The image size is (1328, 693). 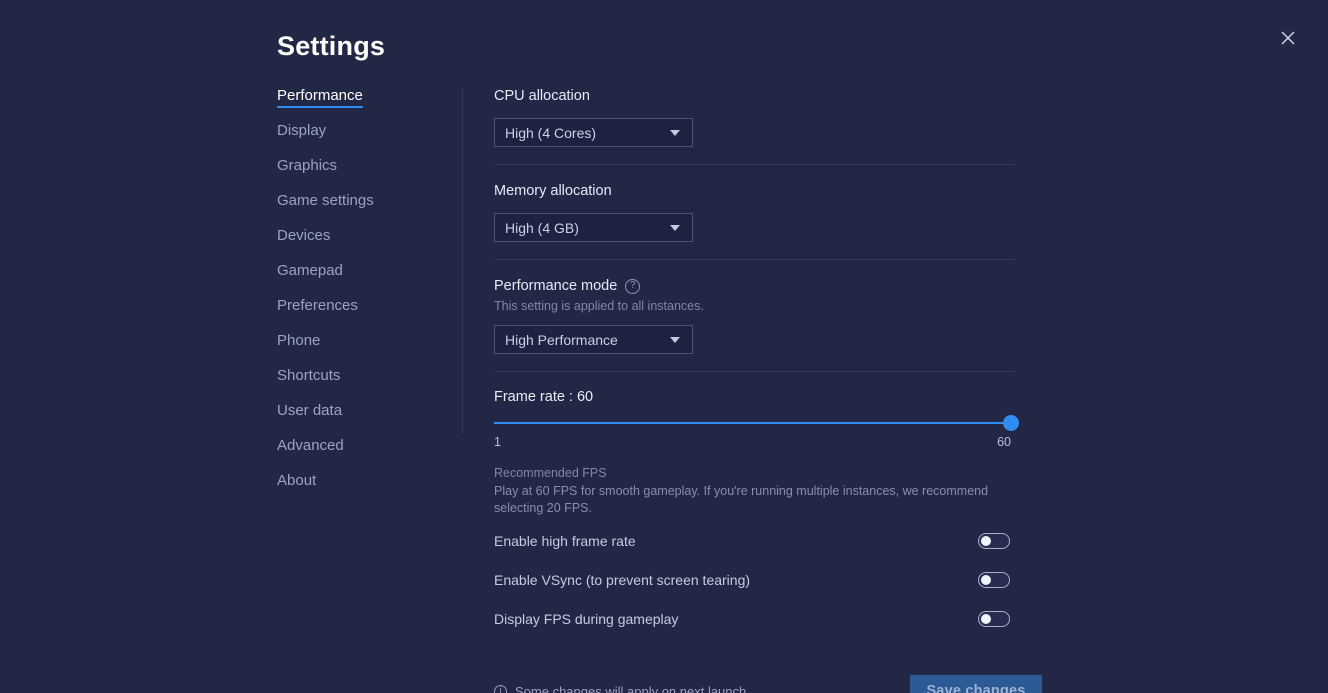 What do you see at coordinates (317, 308) in the screenshot?
I see `sidebar-item-preferences: Preferences` at bounding box center [317, 308].